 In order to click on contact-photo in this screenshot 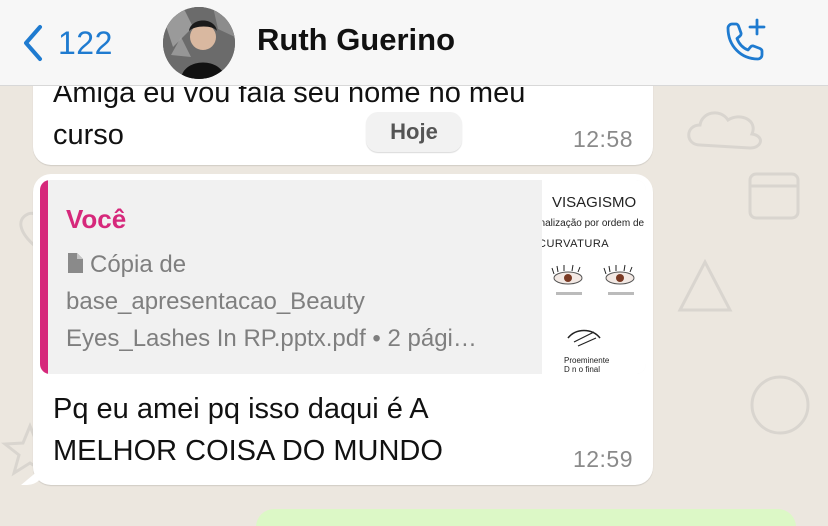, I will do `click(199, 43)`.